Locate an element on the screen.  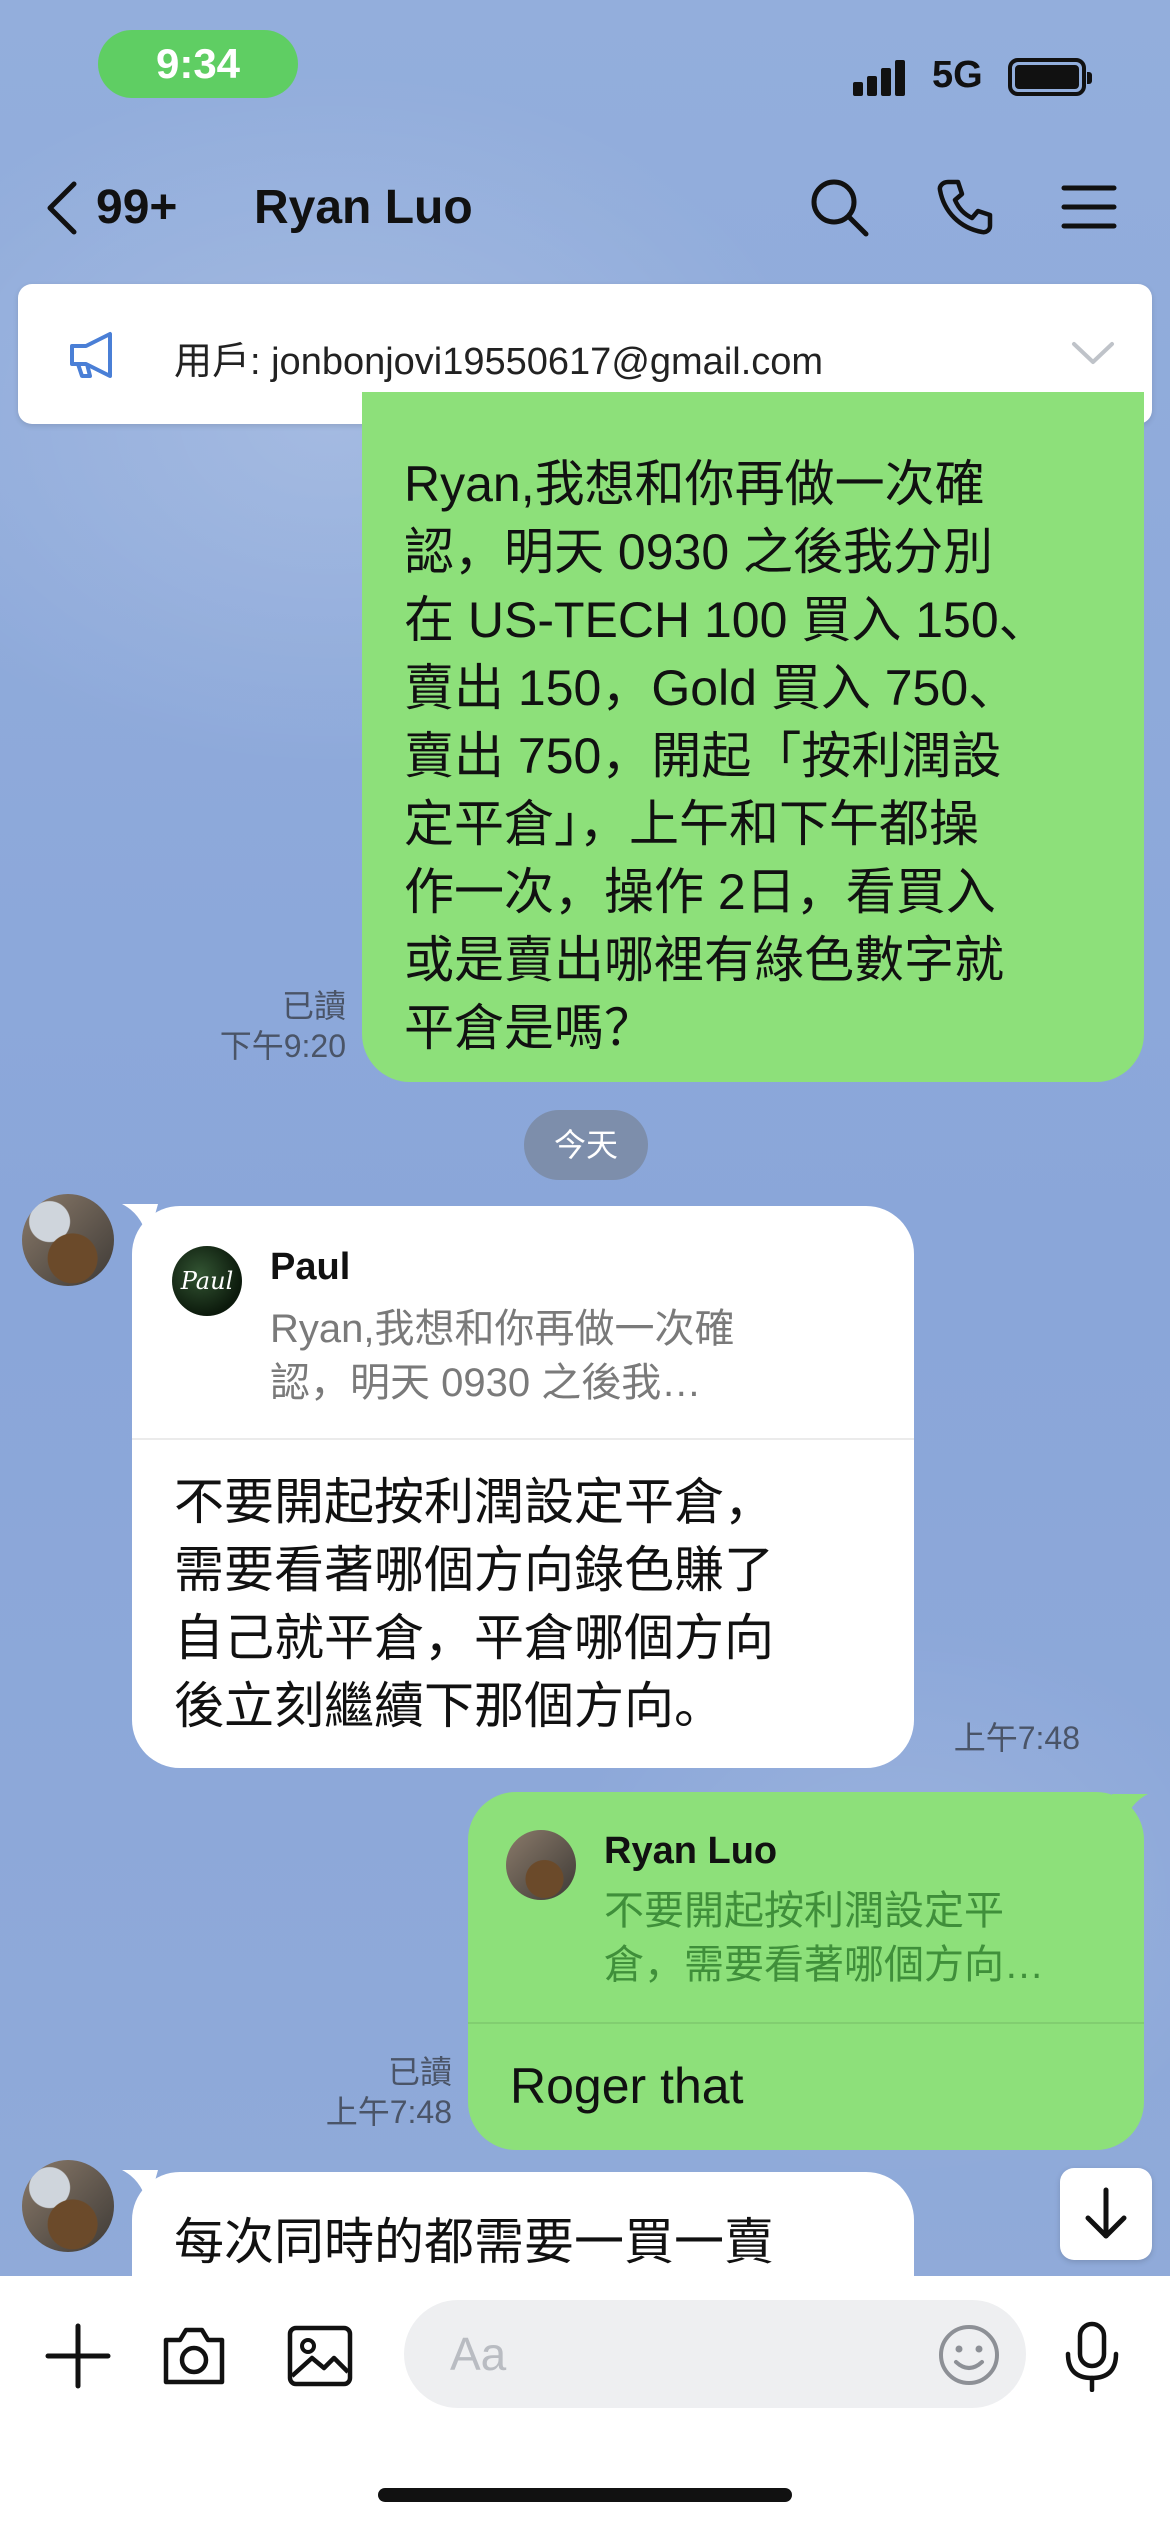
snippet-line: 不要開起按利潤設定平 is located at coordinates (804, 1911).